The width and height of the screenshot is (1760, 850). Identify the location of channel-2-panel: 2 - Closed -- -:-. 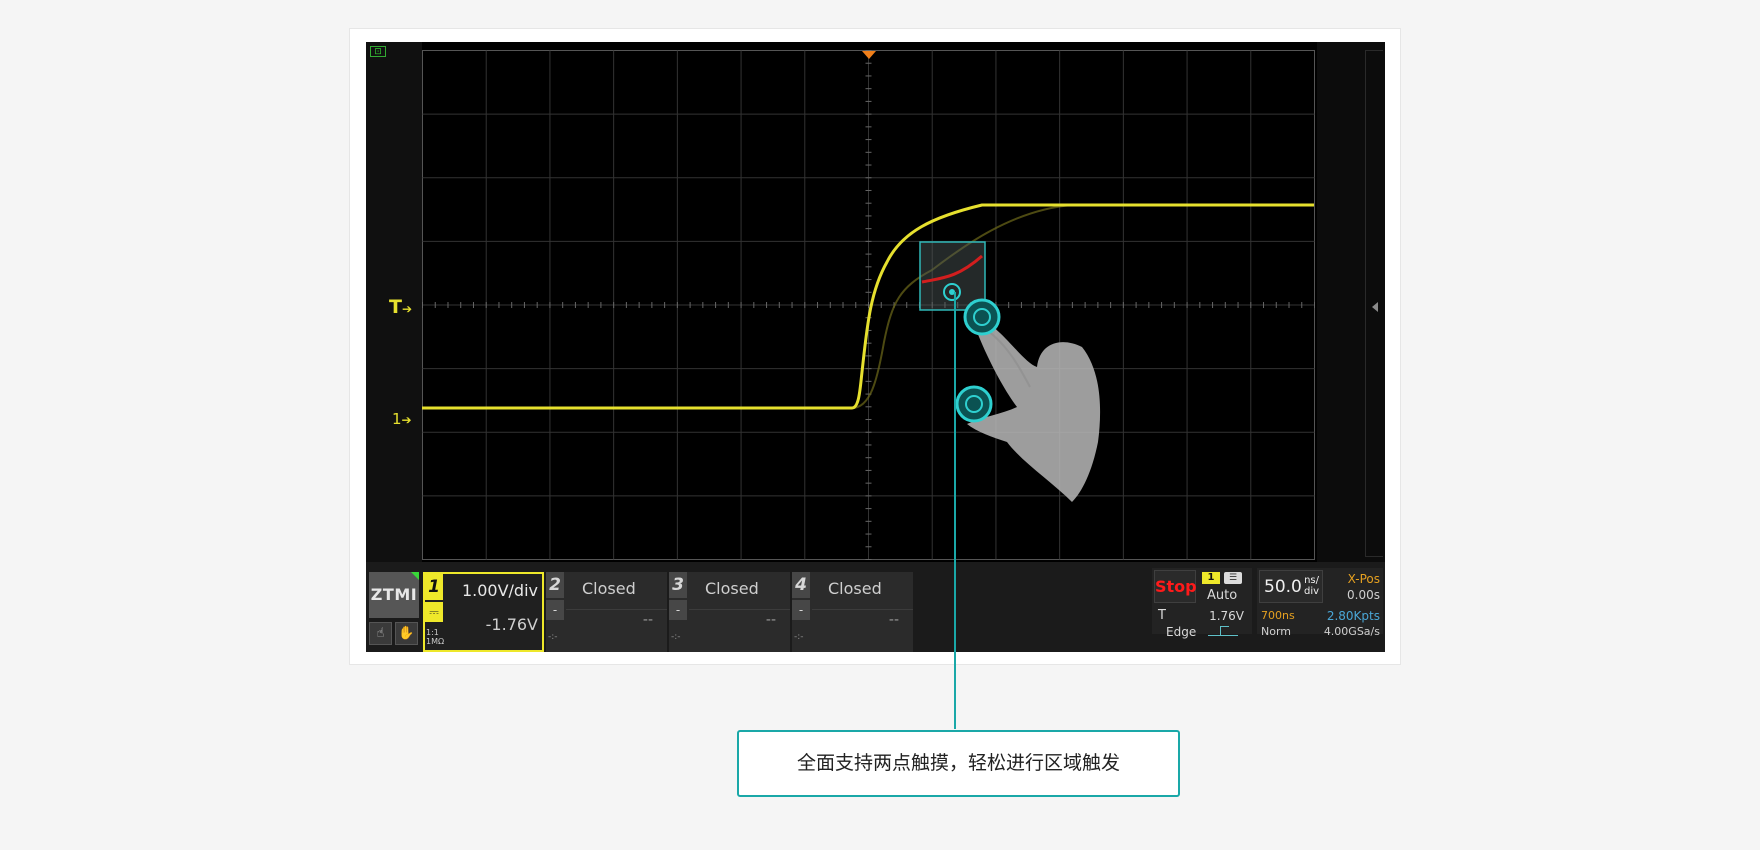
(606, 612).